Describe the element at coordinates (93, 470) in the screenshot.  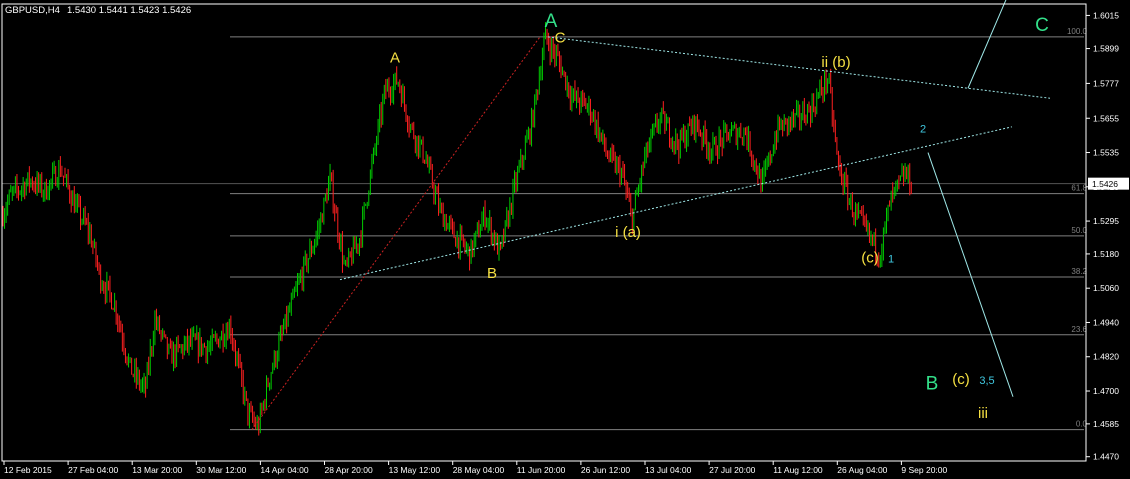
I see `x-tick-label: 27 Feb 04:00` at that location.